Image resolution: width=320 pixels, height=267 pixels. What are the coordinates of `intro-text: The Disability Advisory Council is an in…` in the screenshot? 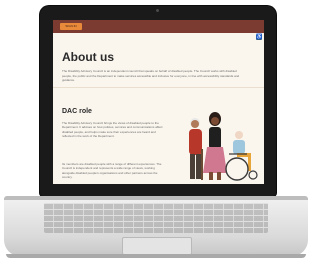 It's located at (151, 75).